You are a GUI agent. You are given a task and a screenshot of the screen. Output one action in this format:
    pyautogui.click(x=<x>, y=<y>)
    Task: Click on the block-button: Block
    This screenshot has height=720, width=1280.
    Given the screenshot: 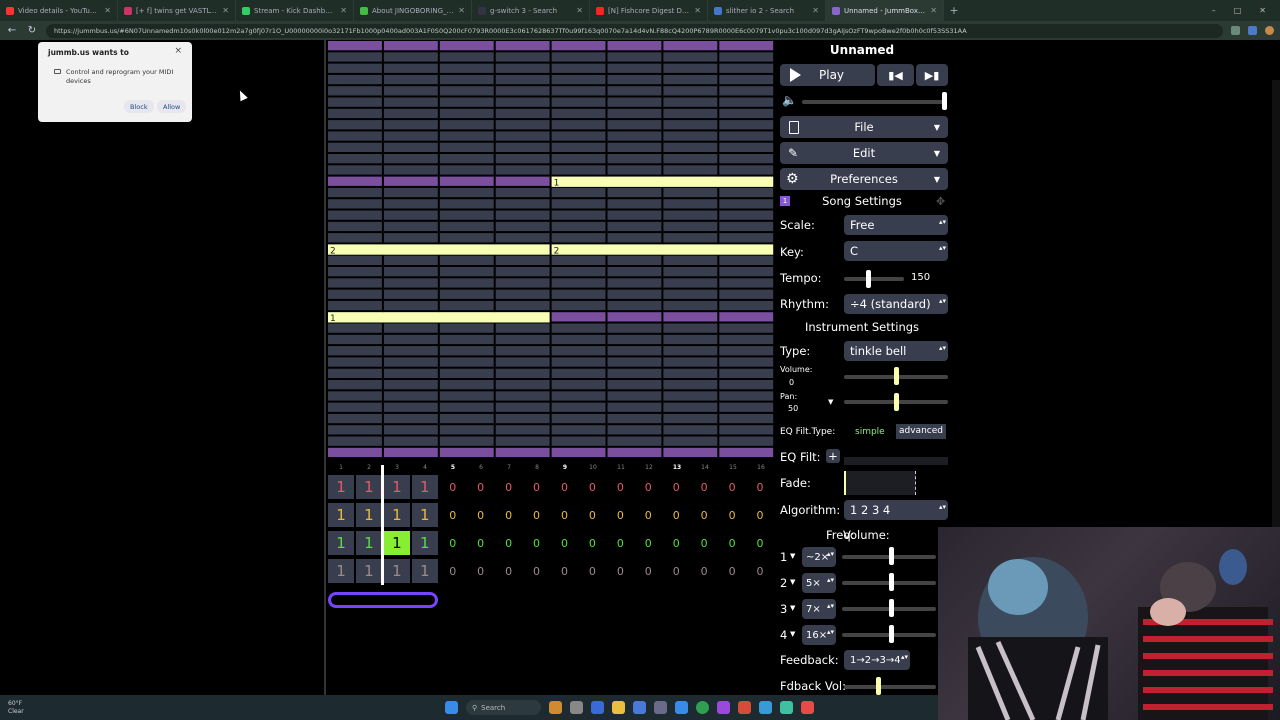 What is the action you would take?
    pyautogui.click(x=139, y=106)
    